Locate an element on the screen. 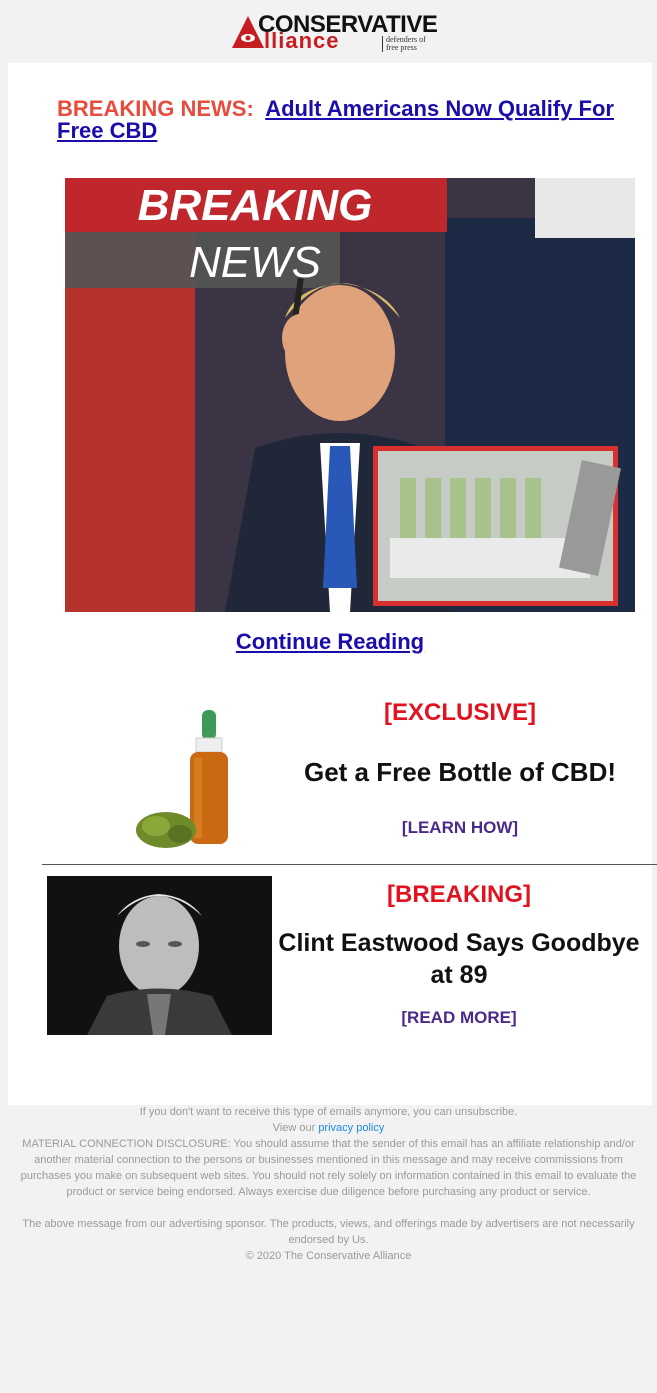 The height and width of the screenshot is (1393, 657). cbd-bottle-image is located at coordinates (184, 780).